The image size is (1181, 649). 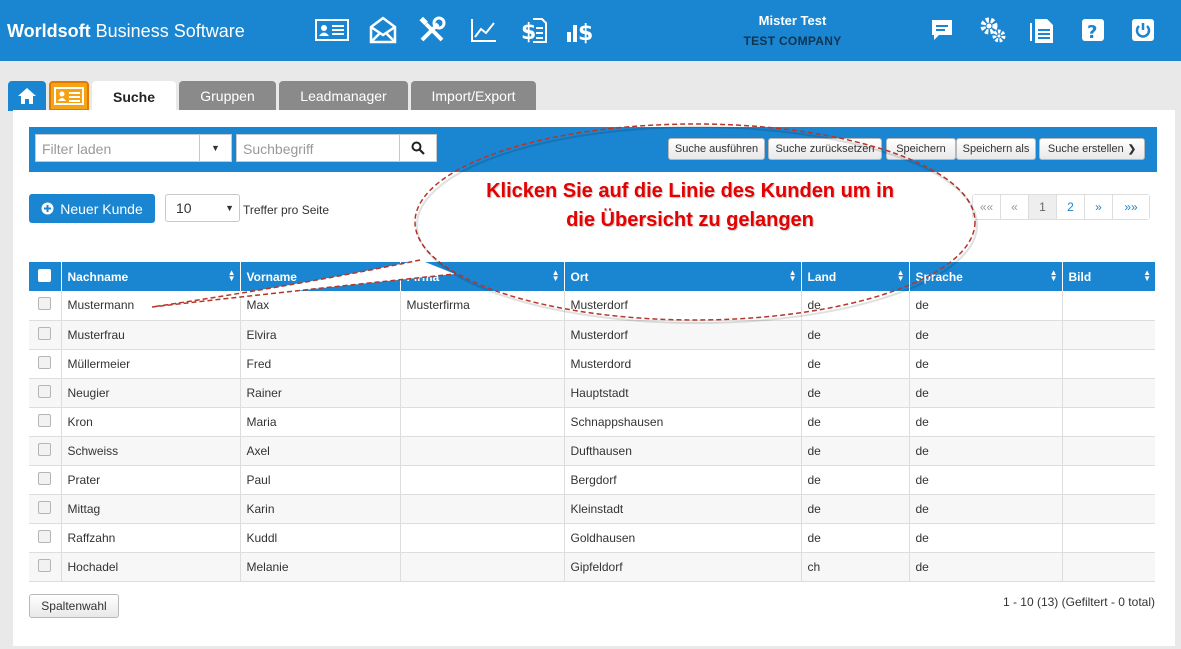 What do you see at coordinates (151, 393) in the screenshot?
I see `table-cell: Neugier` at bounding box center [151, 393].